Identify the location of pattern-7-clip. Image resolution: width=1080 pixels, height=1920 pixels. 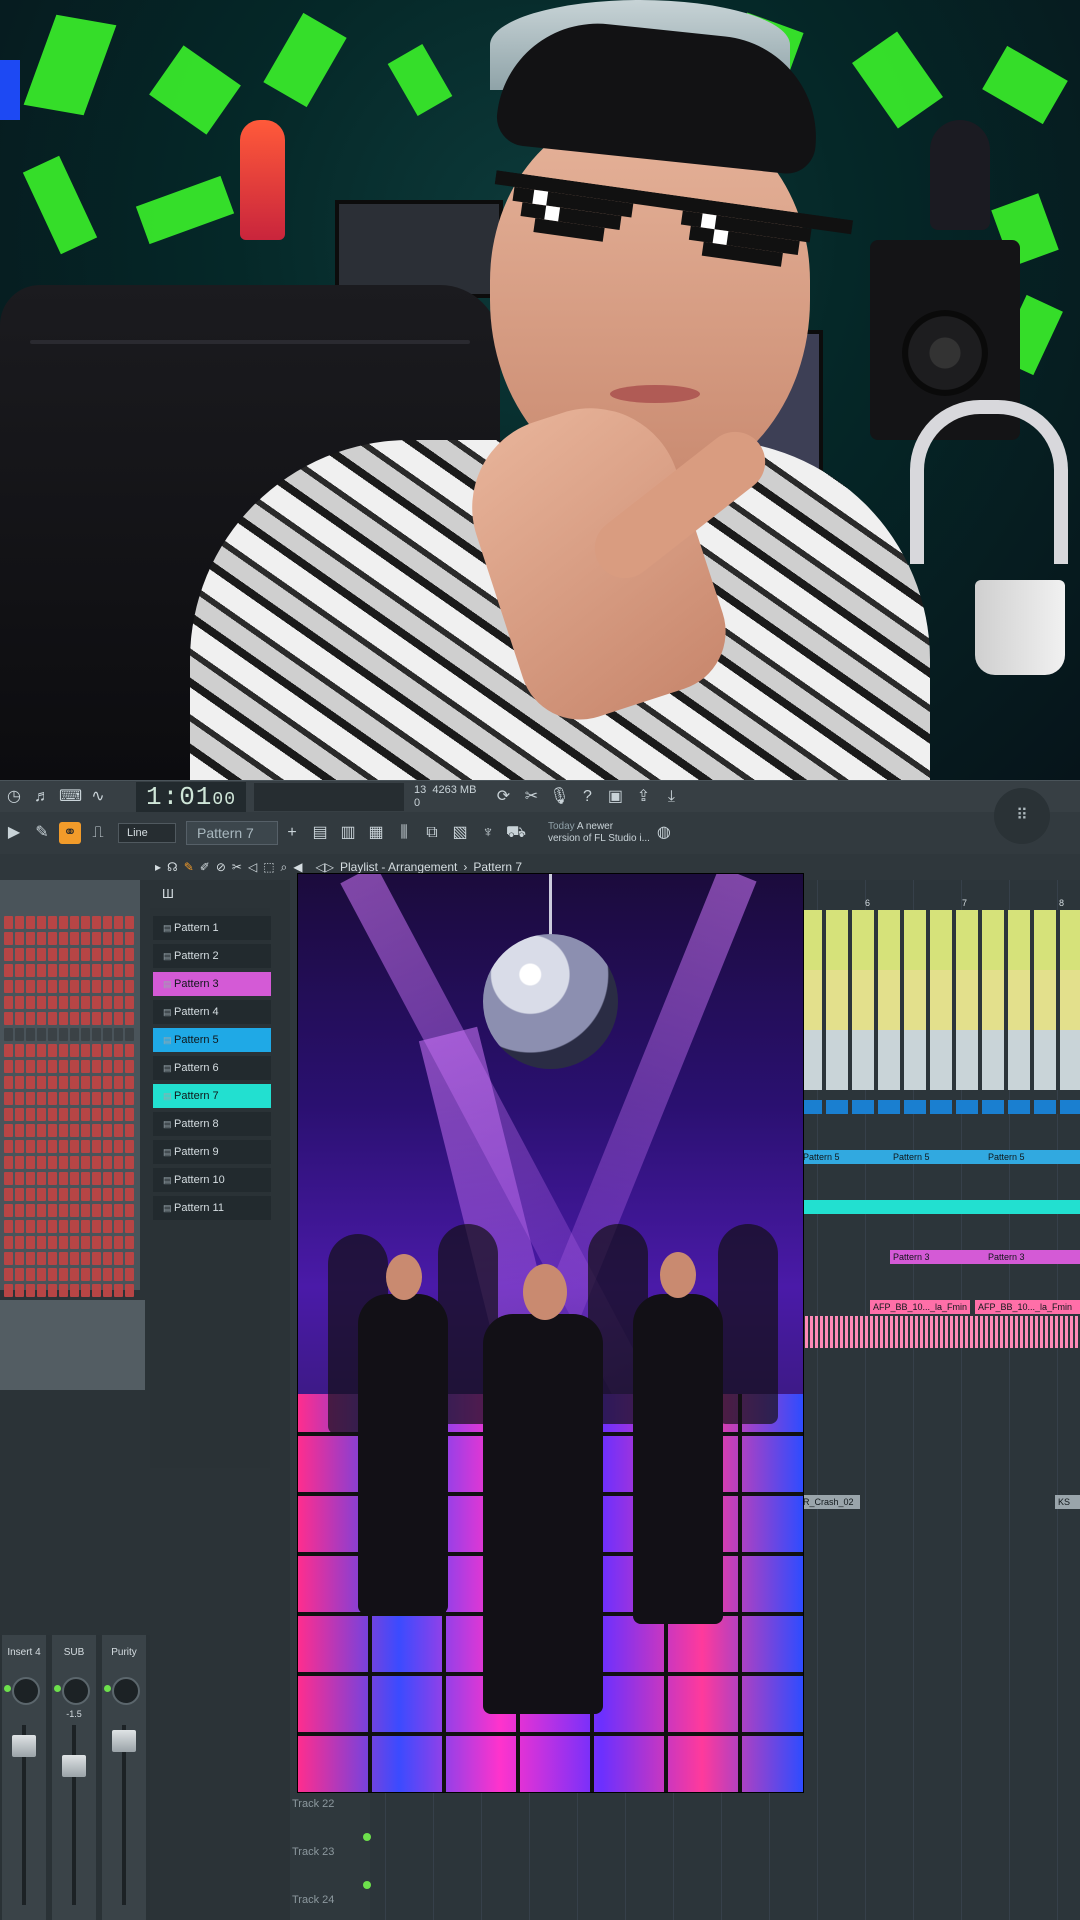
(940, 1207).